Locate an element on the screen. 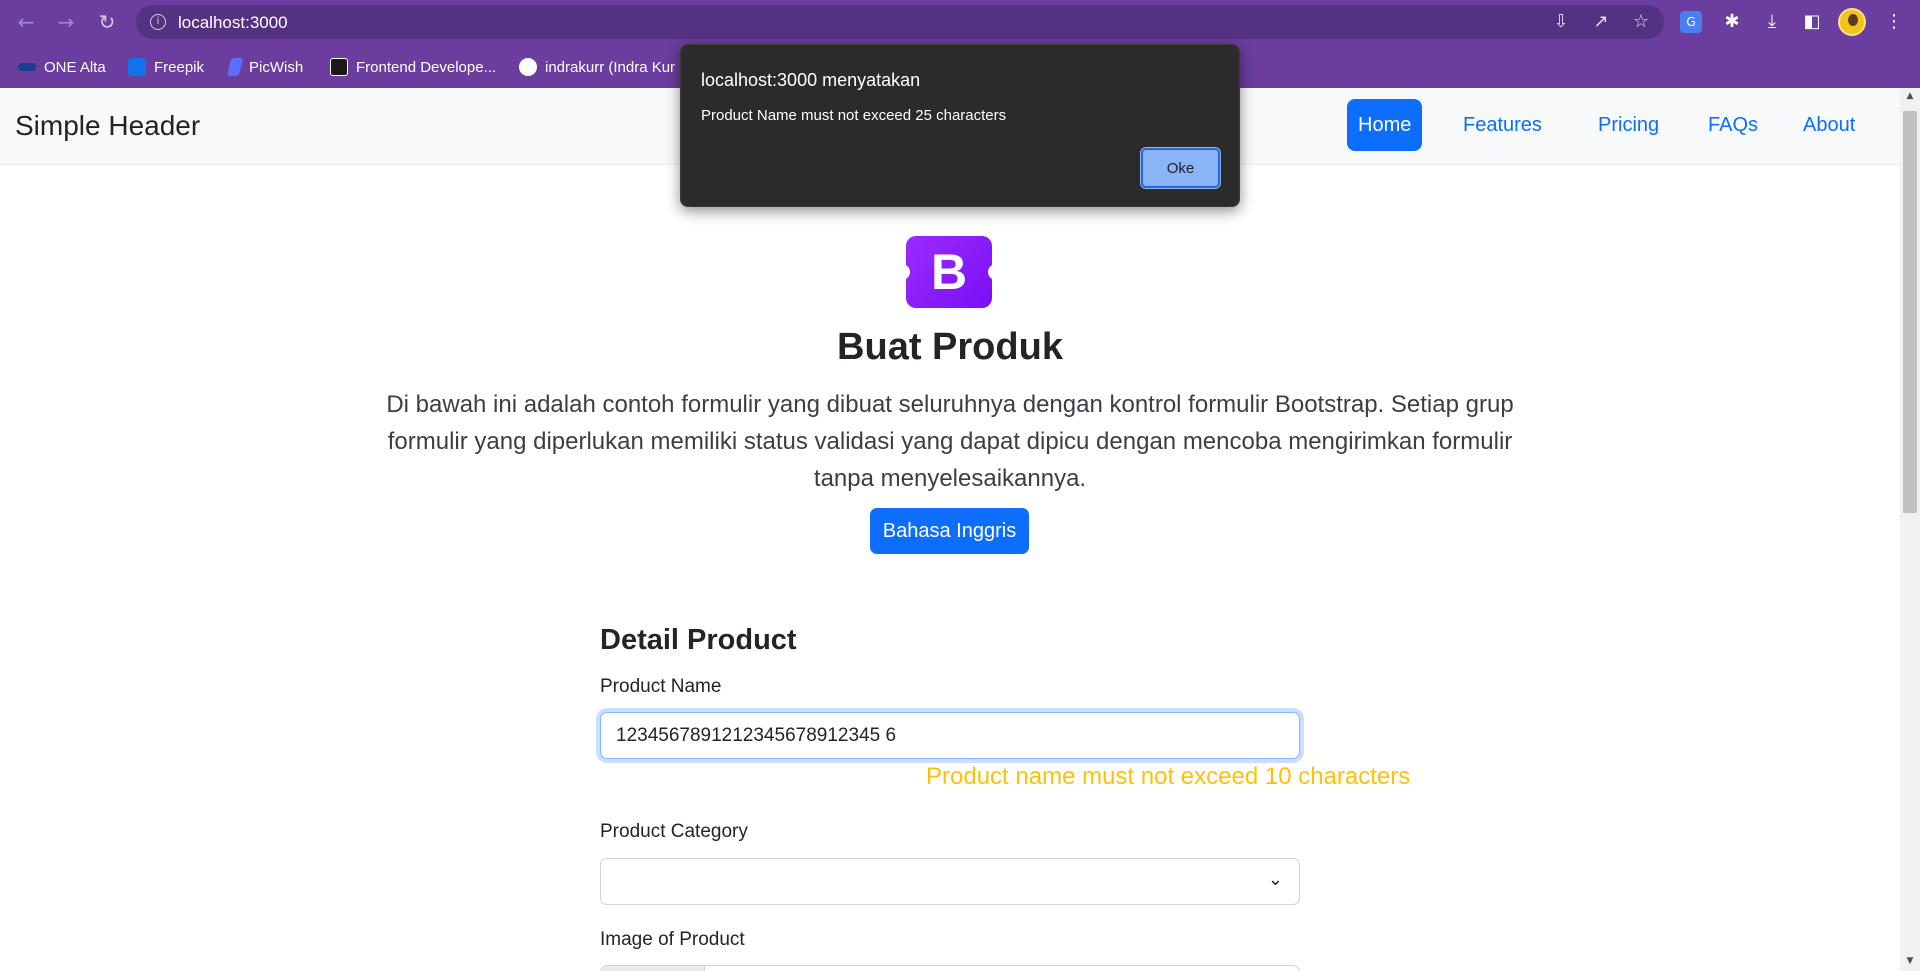 The height and width of the screenshot is (971, 1920). bookmark-freepik: Freepik is located at coordinates (166, 67).